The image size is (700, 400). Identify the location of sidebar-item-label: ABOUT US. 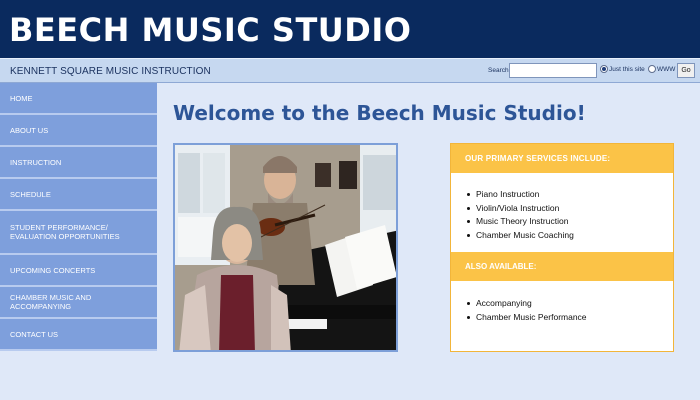
(29, 130).